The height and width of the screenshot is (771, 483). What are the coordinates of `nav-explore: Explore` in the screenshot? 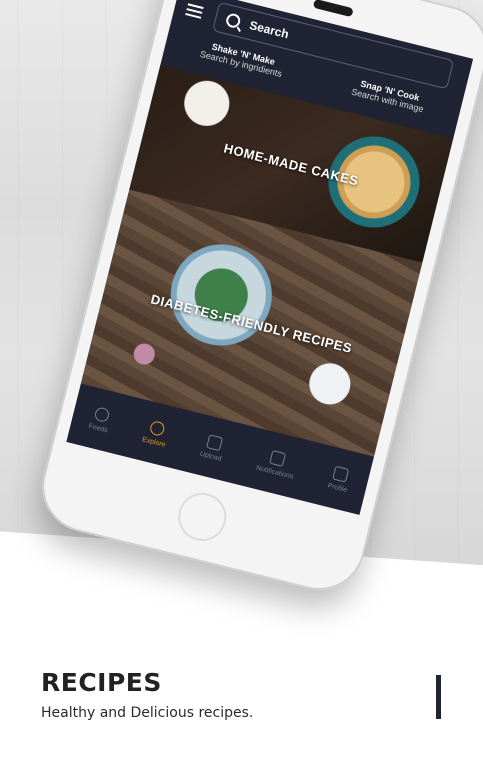 It's located at (155, 433).